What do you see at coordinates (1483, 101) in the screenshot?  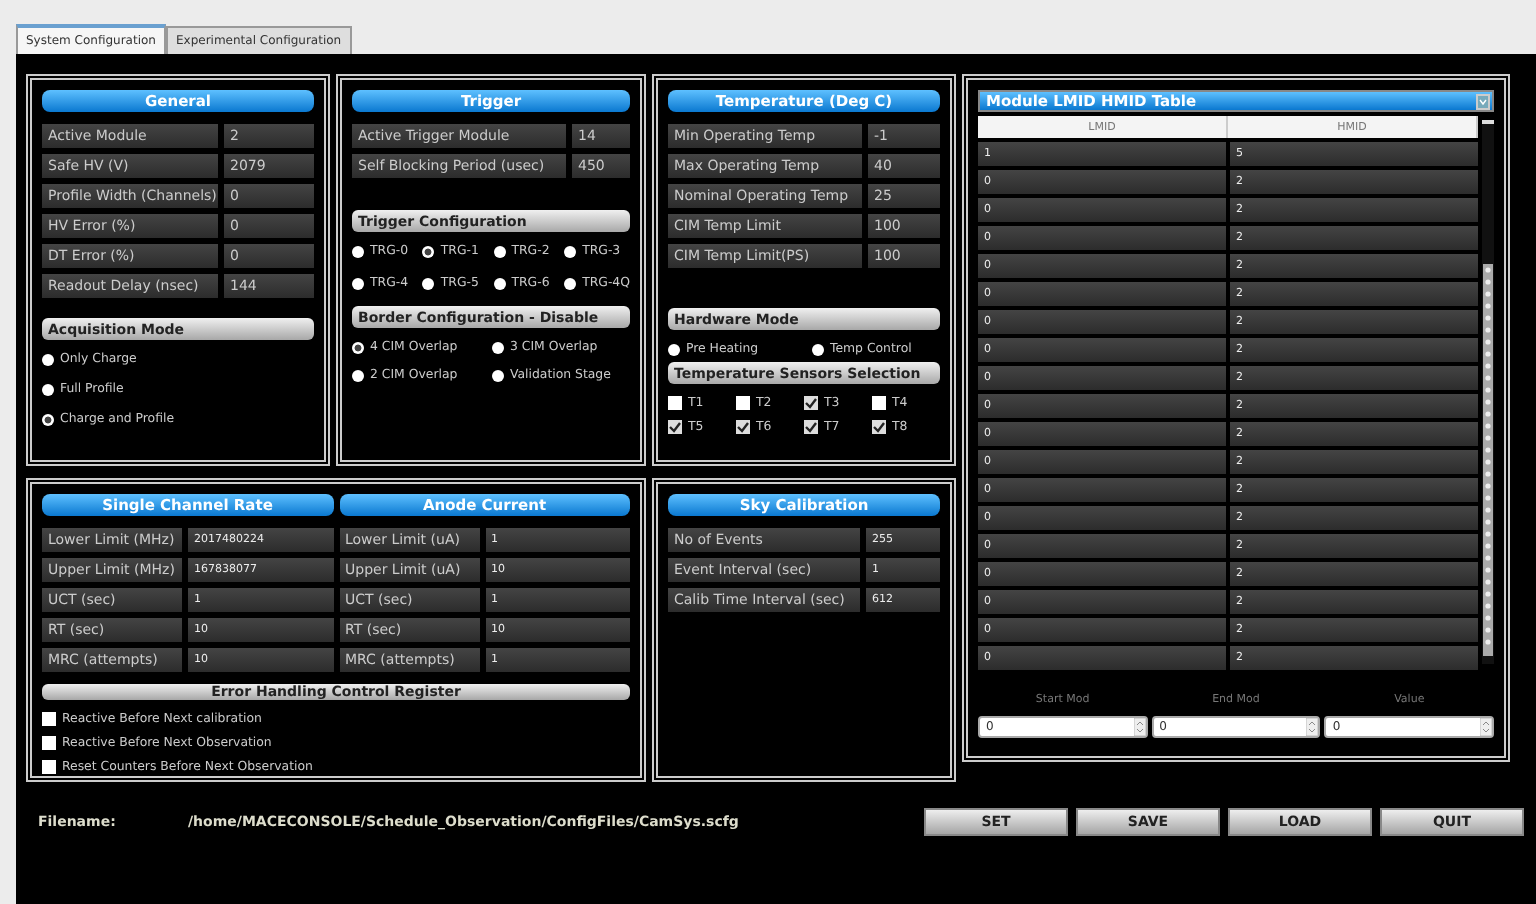 I see `dropdown-icon` at bounding box center [1483, 101].